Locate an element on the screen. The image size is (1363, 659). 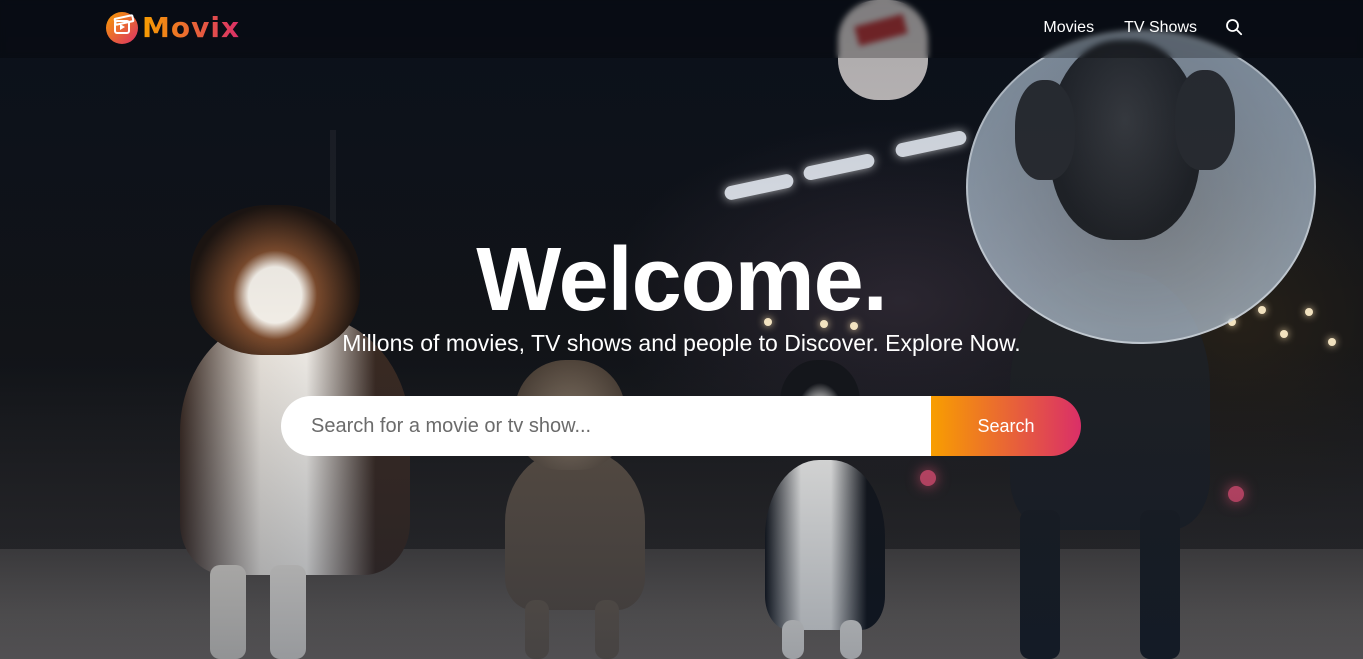
search-input is located at coordinates (606, 426).